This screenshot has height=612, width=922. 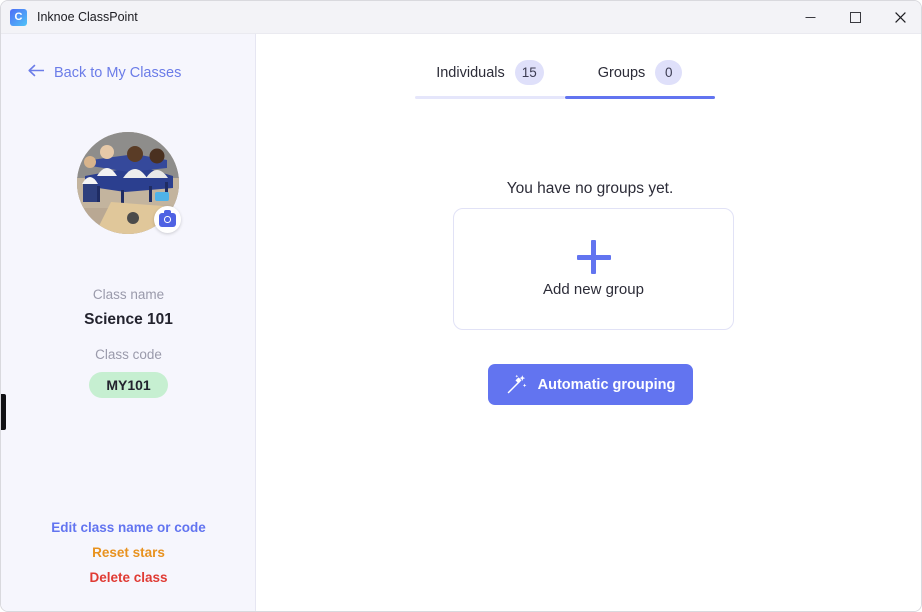 I want to click on reset-stars-link: Reset stars, so click(x=128, y=552).